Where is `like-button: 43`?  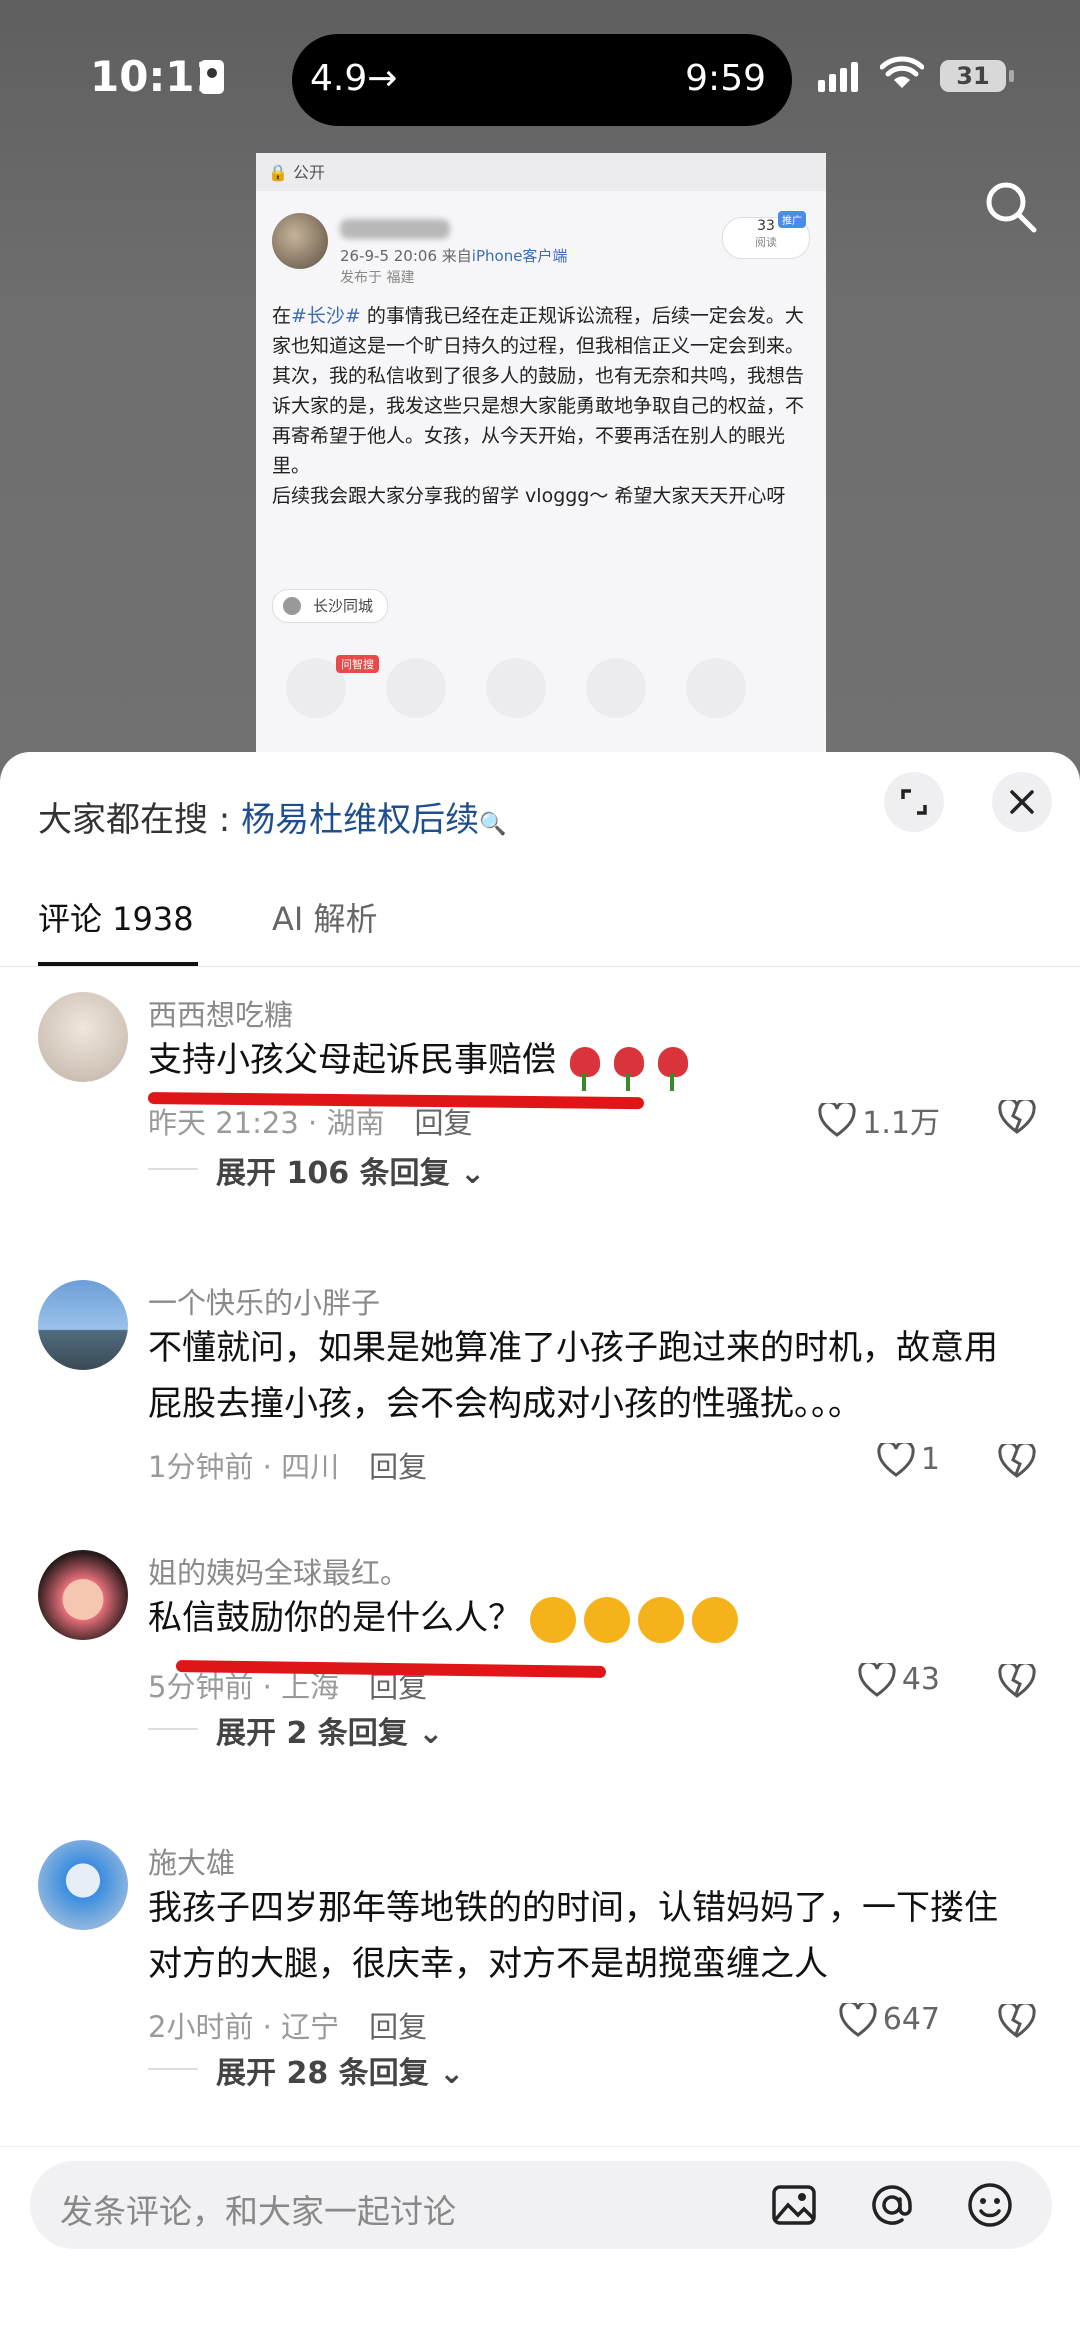 like-button: 43 is located at coordinates (899, 1679).